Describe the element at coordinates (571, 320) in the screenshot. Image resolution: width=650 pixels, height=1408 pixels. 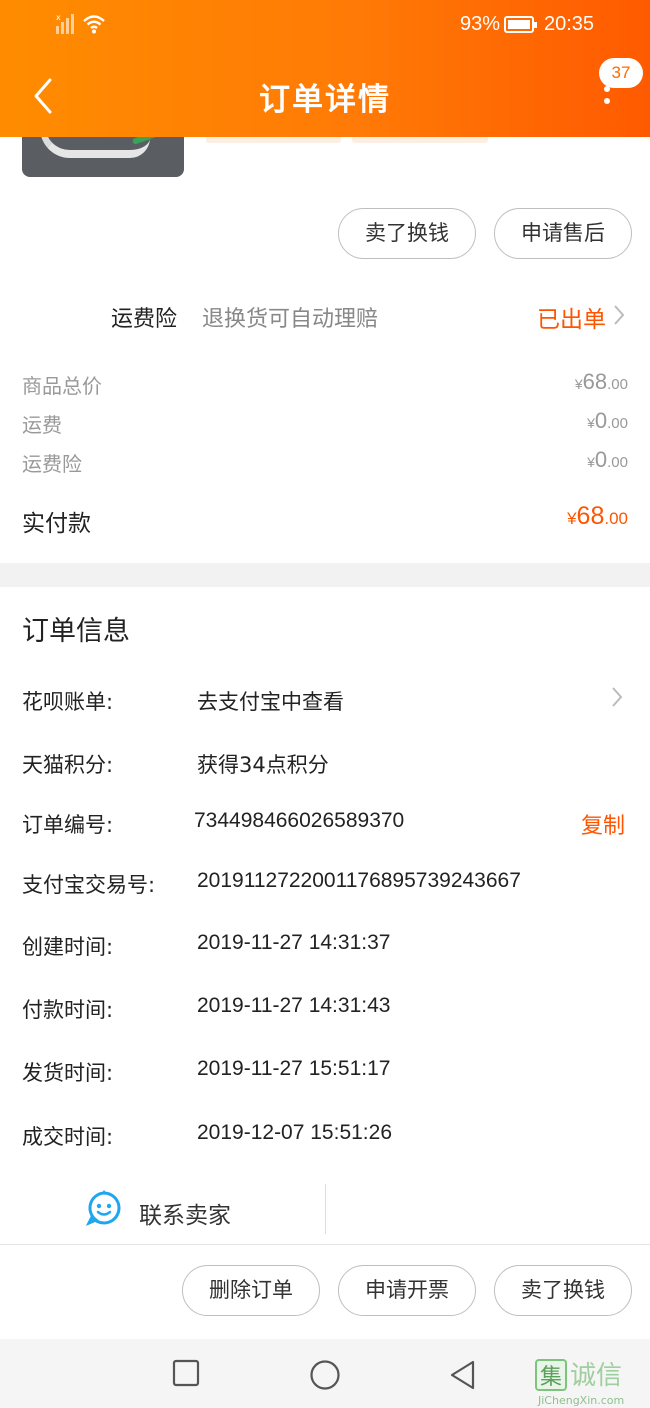
I see `insurance-status: 已出单` at that location.